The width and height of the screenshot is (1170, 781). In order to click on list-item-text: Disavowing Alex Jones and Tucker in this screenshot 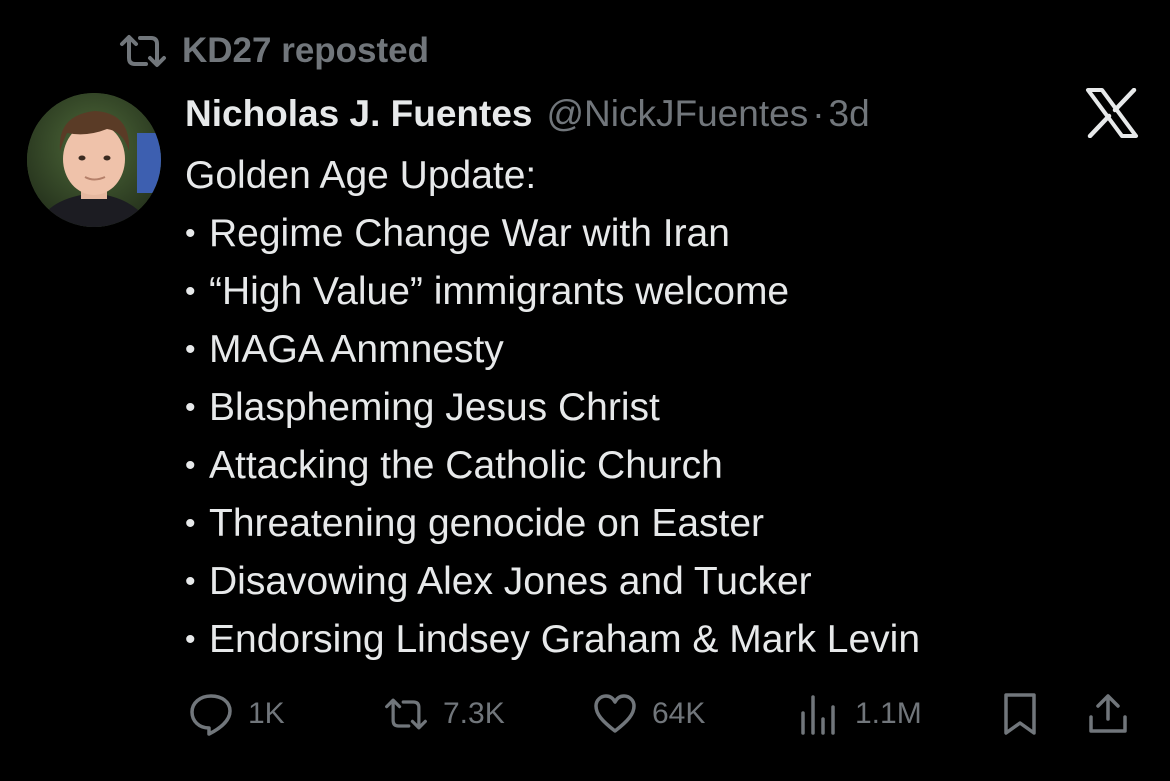, I will do `click(510, 581)`.